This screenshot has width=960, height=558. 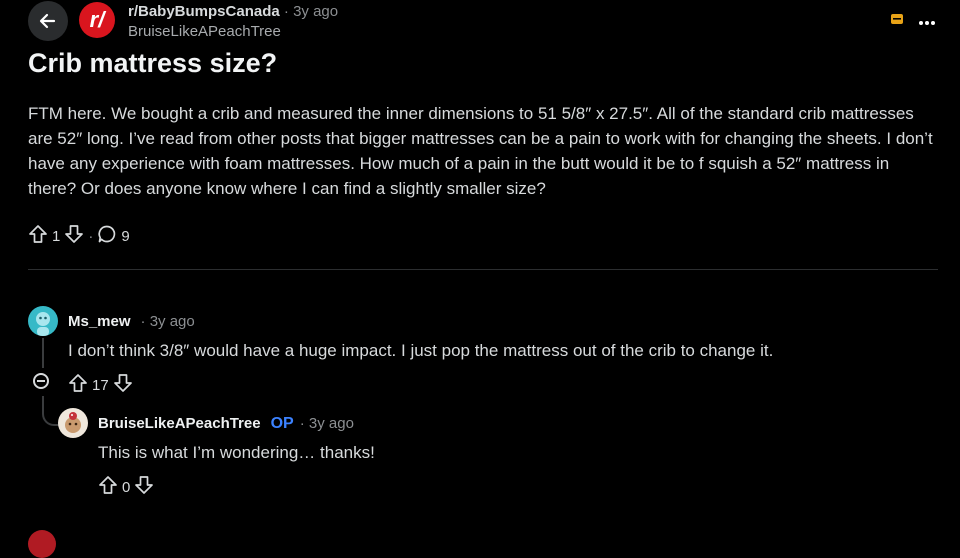 I want to click on back-button, so click(x=48, y=21).